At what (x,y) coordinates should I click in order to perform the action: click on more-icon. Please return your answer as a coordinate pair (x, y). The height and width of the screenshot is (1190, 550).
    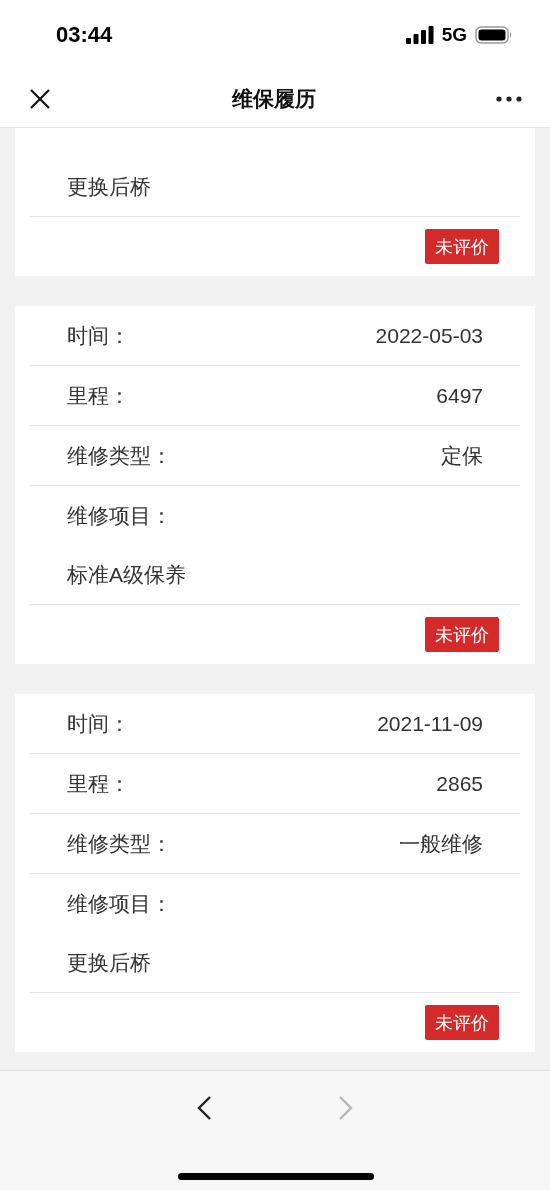
    Looking at the image, I should click on (509, 98).